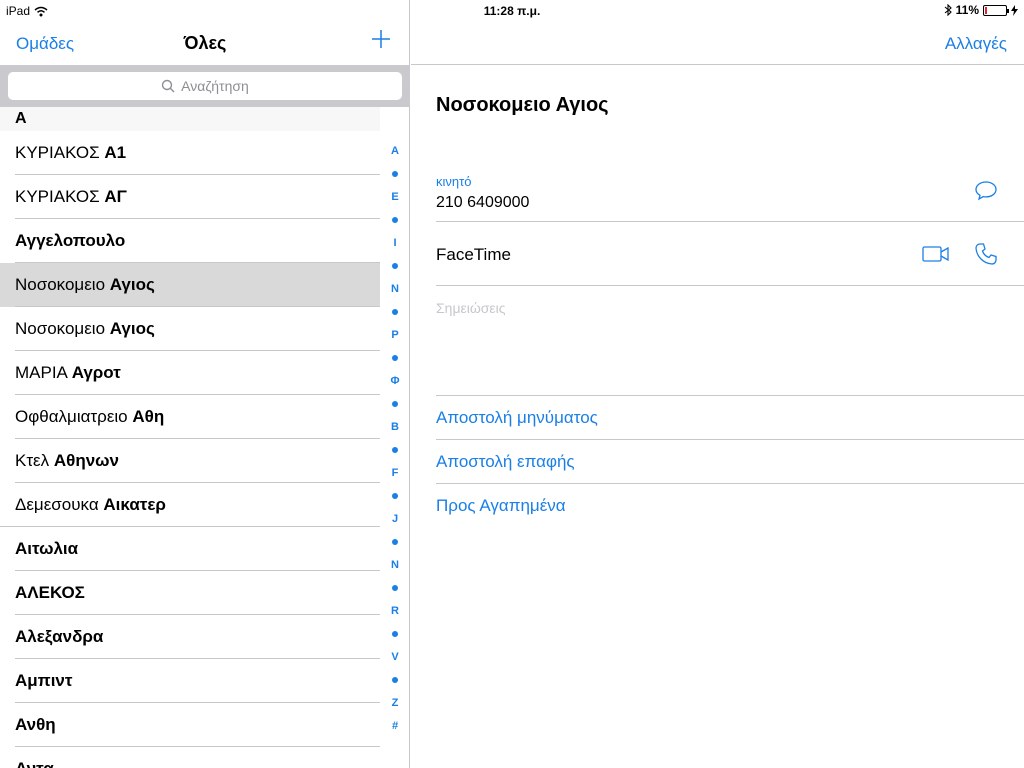  I want to click on index-letter: I, so click(395, 243).